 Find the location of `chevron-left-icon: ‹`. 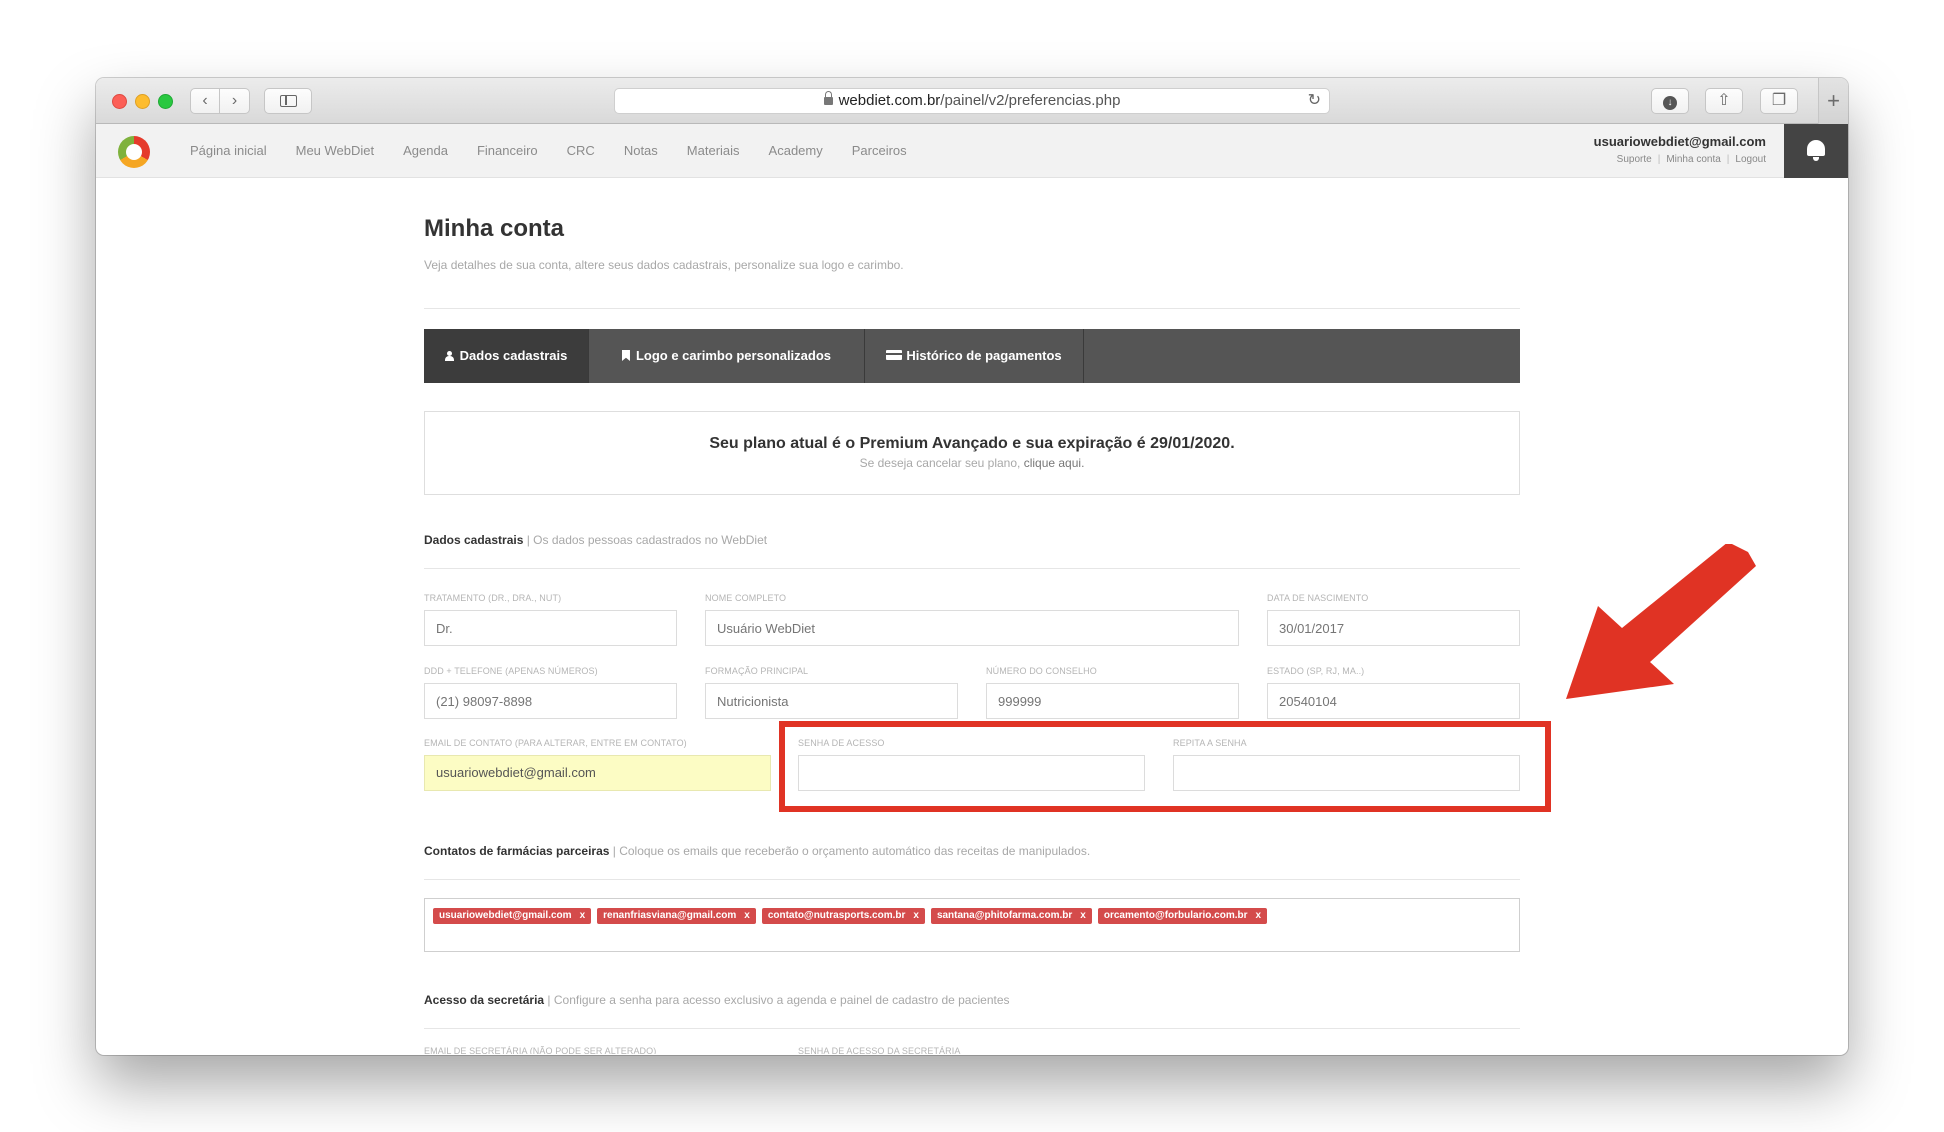

chevron-left-icon: ‹ is located at coordinates (205, 100).